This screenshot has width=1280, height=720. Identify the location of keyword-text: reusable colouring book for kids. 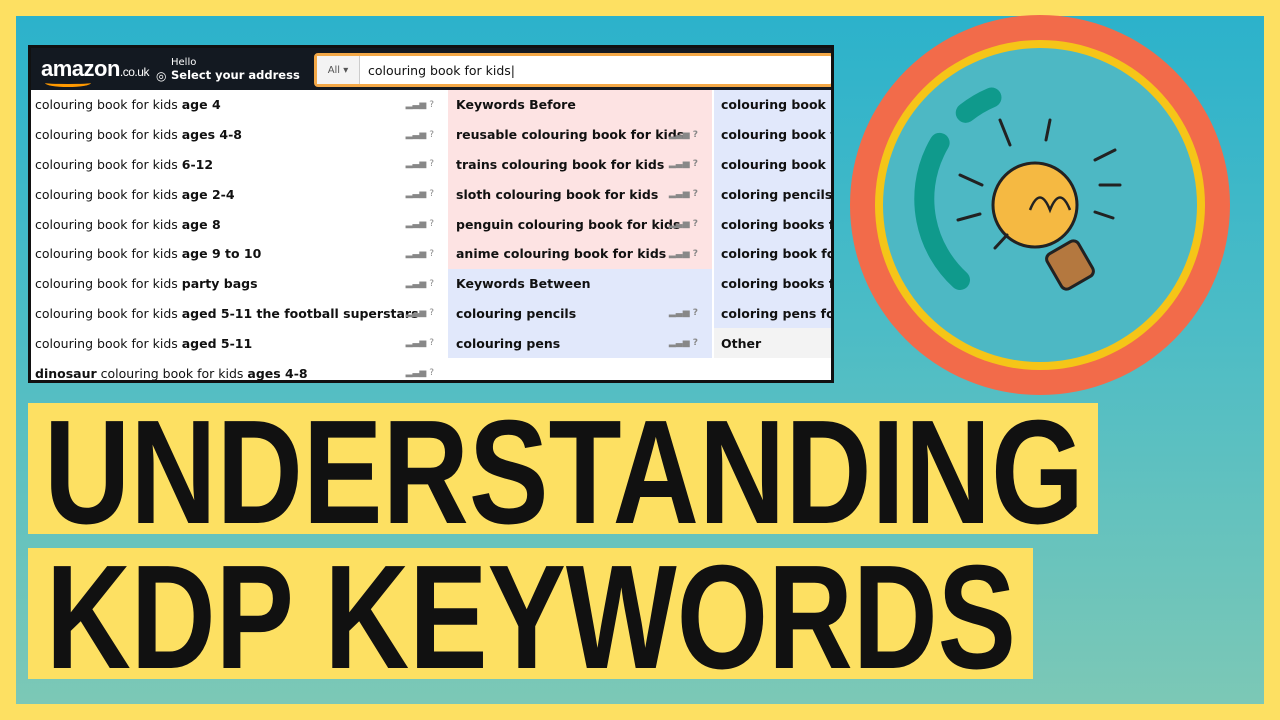
(570, 135).